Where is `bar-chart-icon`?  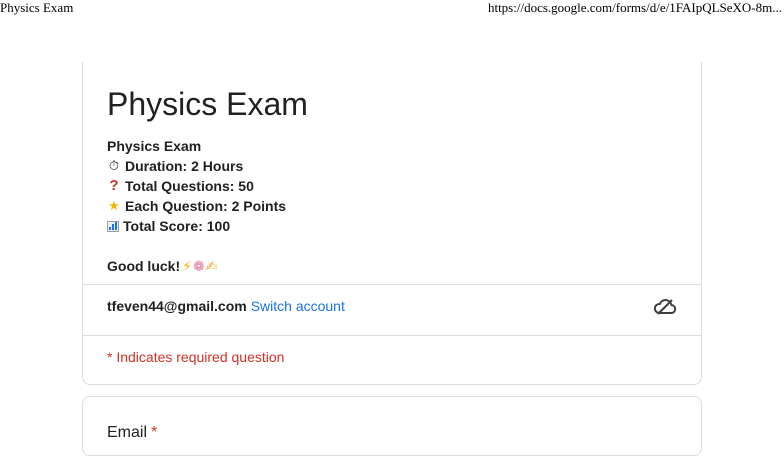
bar-chart-icon is located at coordinates (113, 226).